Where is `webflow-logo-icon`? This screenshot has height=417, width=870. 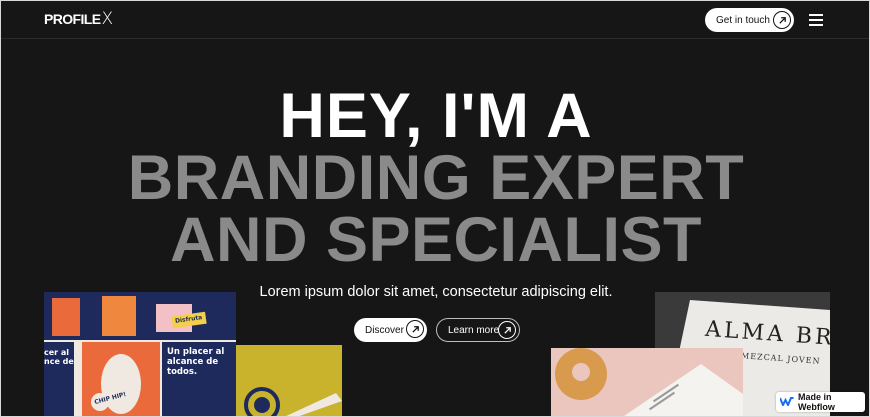 webflow-logo-icon is located at coordinates (786, 402).